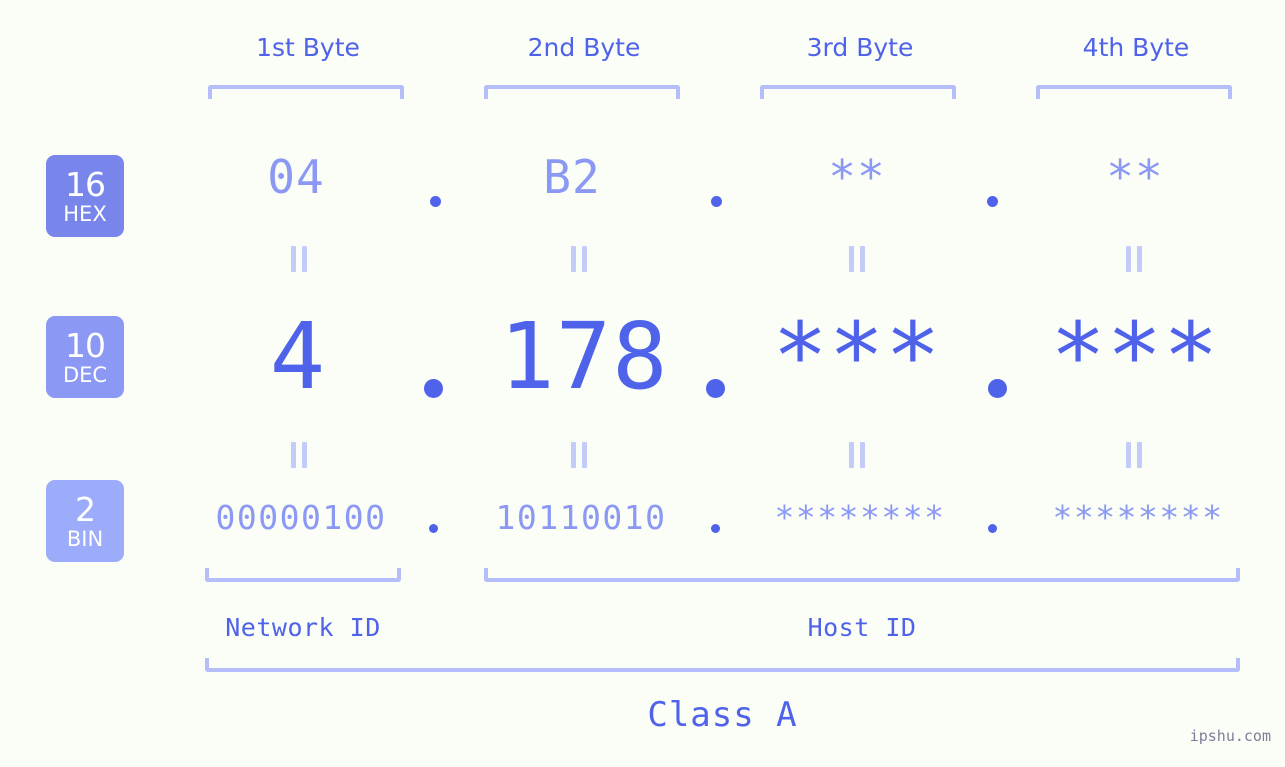 The image size is (1285, 767). I want to click on class-bracket, so click(722, 665).